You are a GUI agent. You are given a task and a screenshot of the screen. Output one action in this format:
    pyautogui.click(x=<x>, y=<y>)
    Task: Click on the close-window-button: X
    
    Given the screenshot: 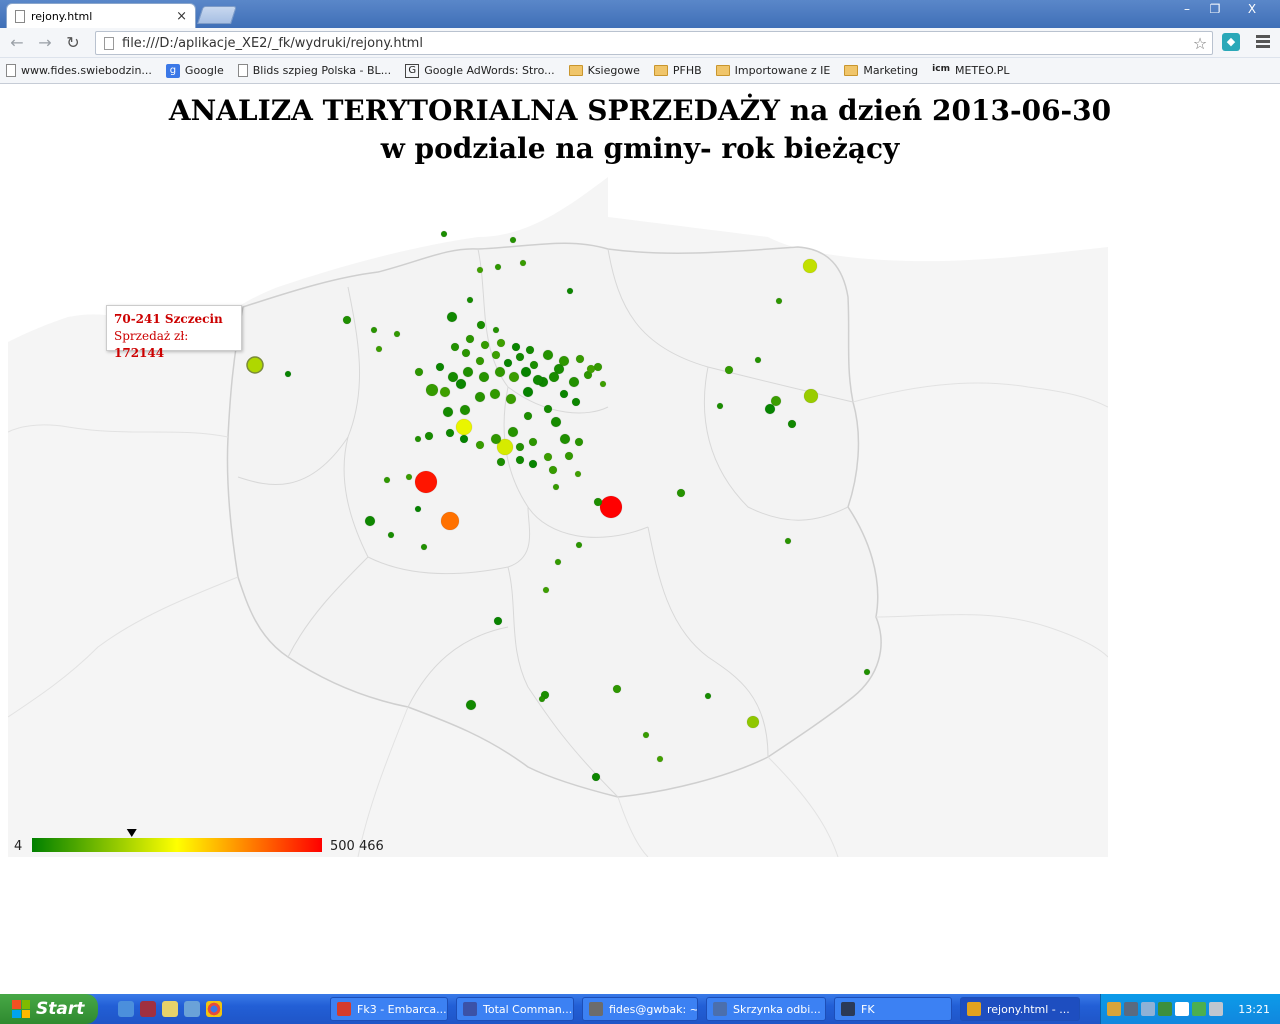 What is the action you would take?
    pyautogui.click(x=1252, y=10)
    